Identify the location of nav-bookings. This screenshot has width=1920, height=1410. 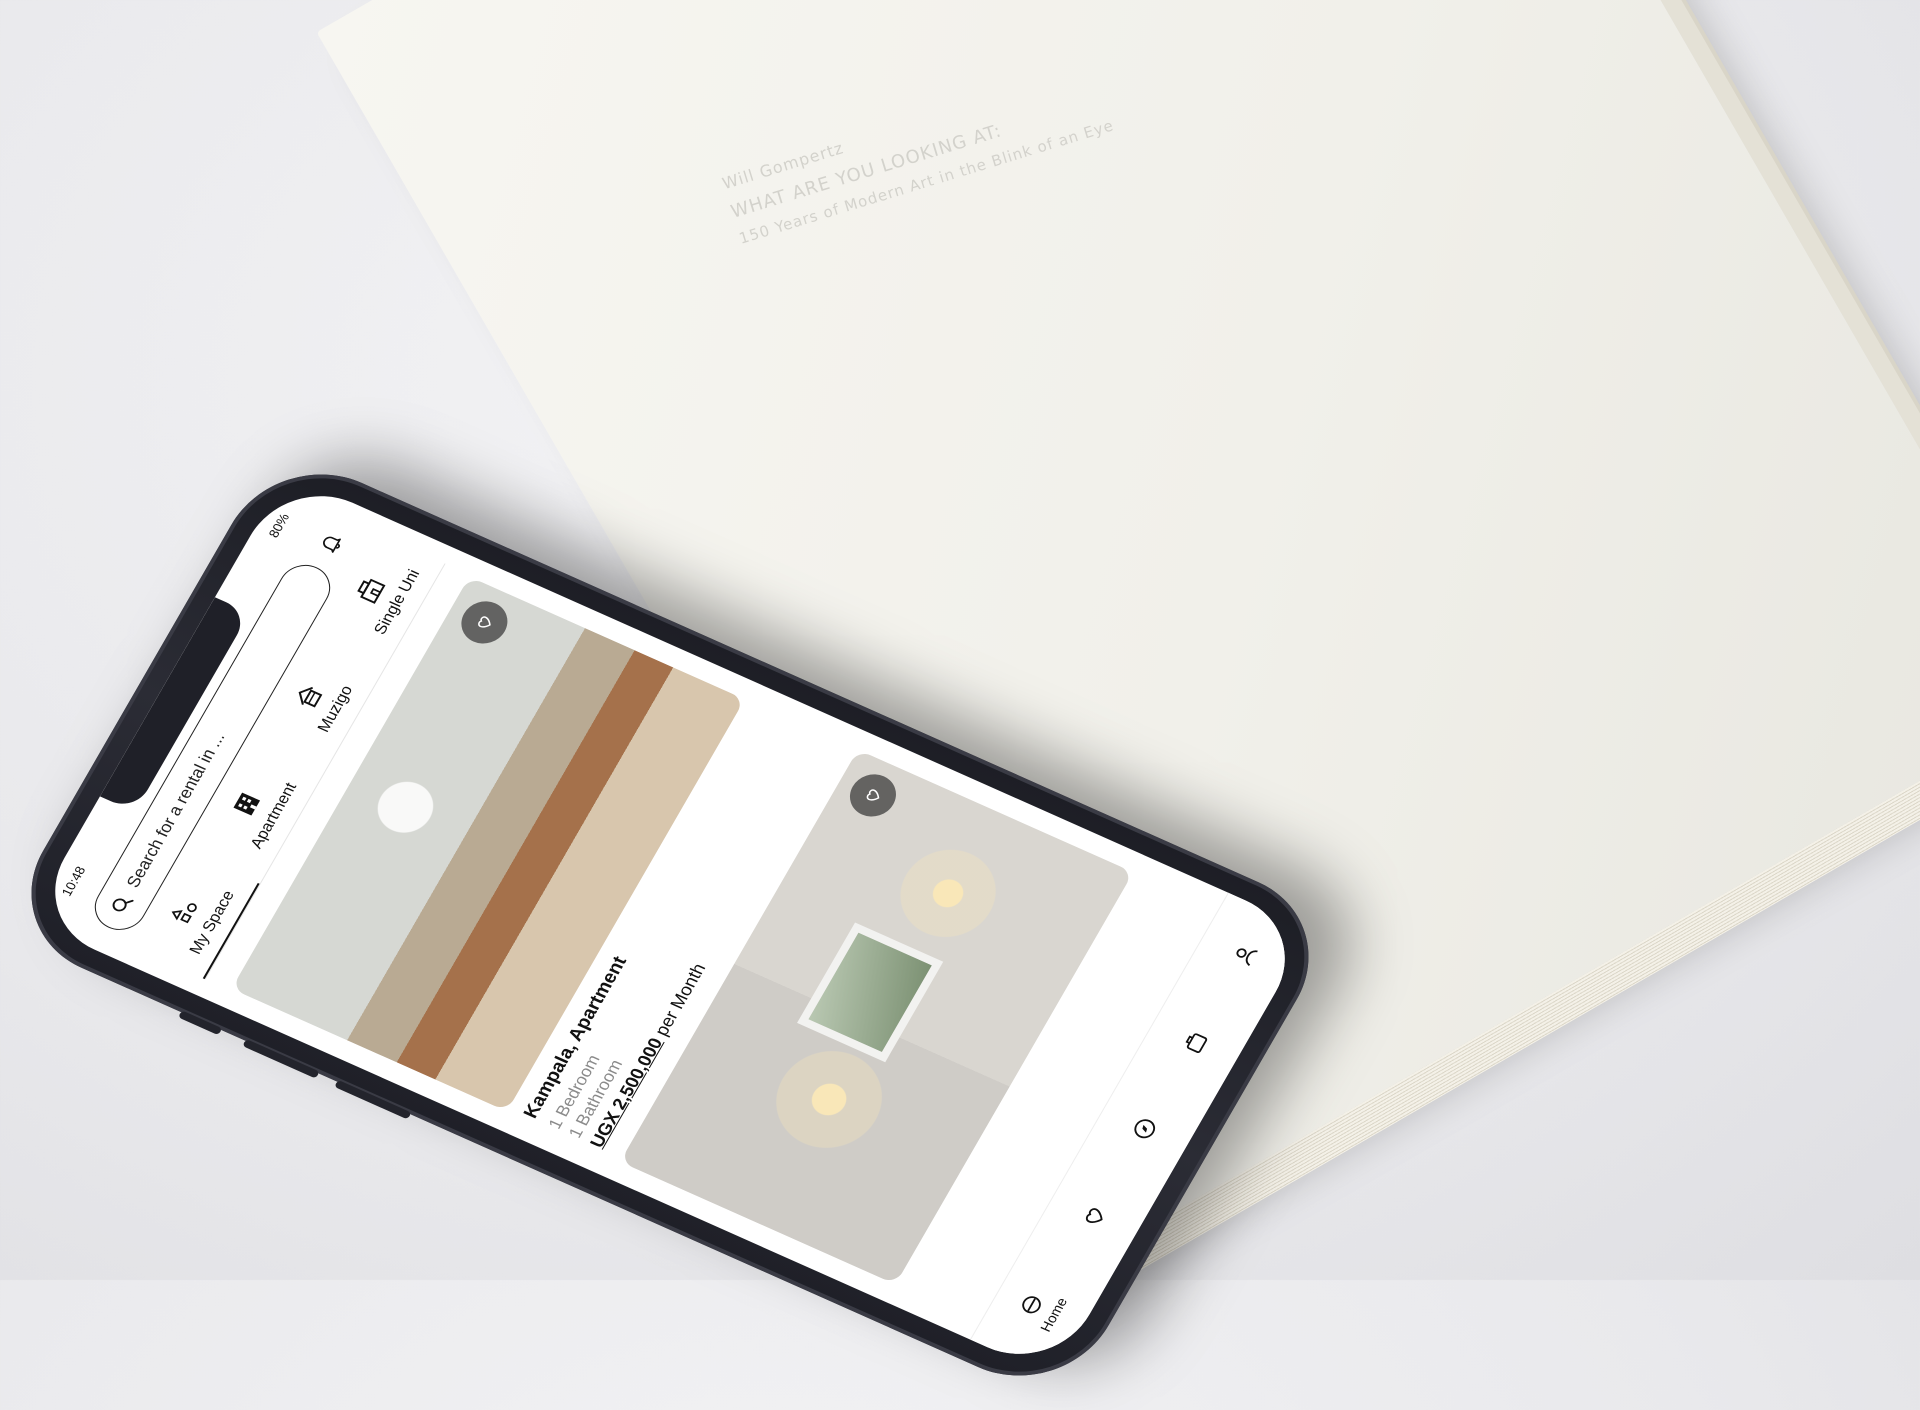
(1195, 1042).